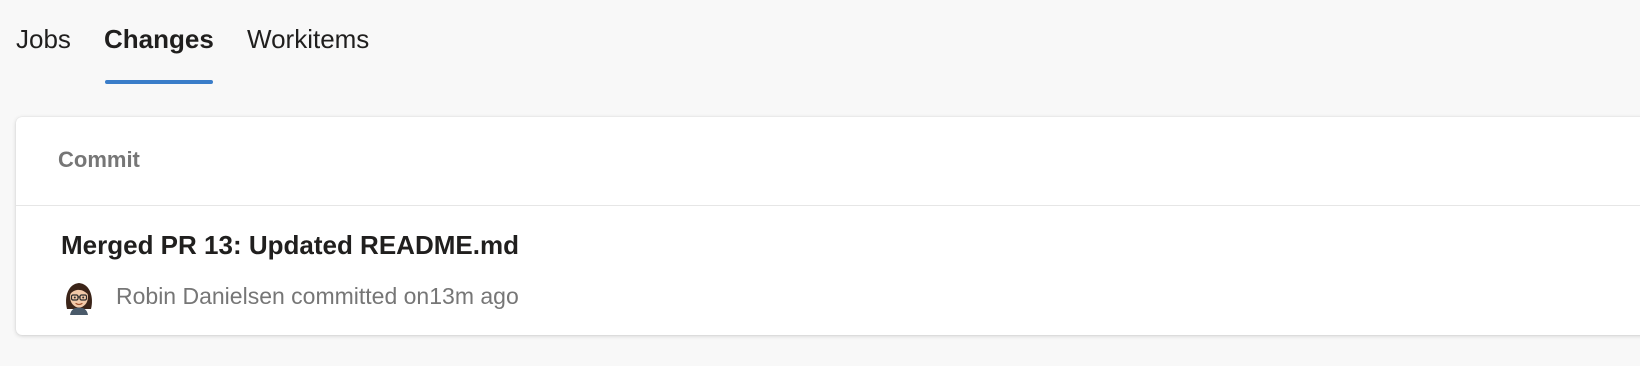 Image resolution: width=1640 pixels, height=366 pixels. Describe the element at coordinates (200, 296) in the screenshot. I see `commit-author: Robin Danielsen` at that location.